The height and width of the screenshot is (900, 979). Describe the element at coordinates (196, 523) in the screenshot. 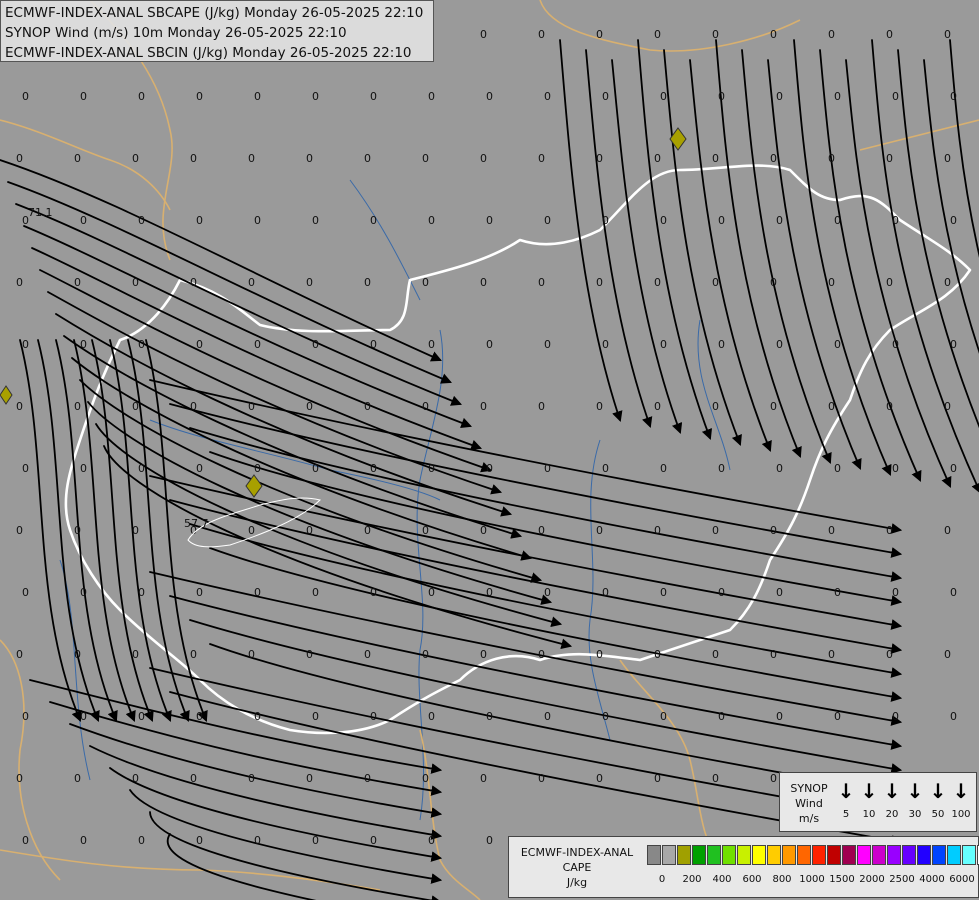

I see `map-label-contour: 57.7` at that location.